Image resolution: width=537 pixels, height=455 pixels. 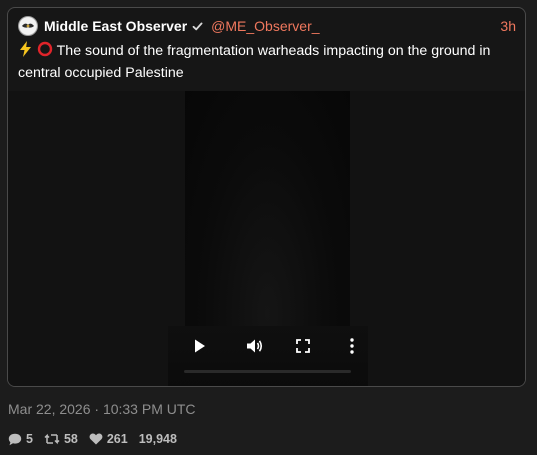 I want to click on heart-icon, so click(x=96, y=439).